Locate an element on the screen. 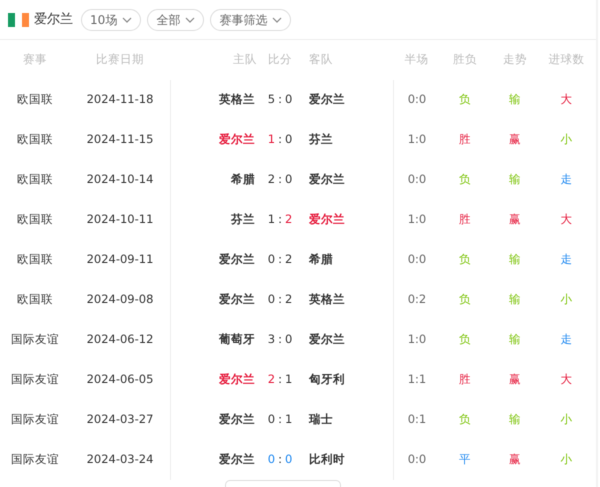 The height and width of the screenshot is (487, 600). flag-icon is located at coordinates (18, 19).